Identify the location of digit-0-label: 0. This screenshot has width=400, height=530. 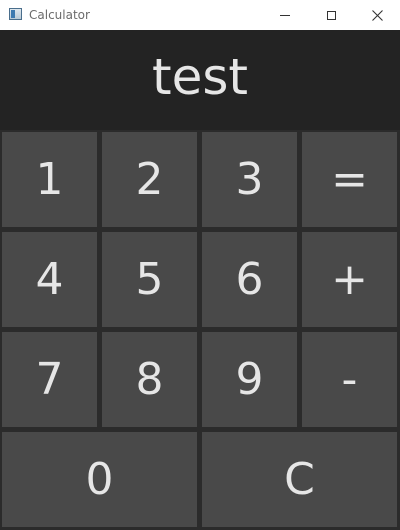
(99, 479).